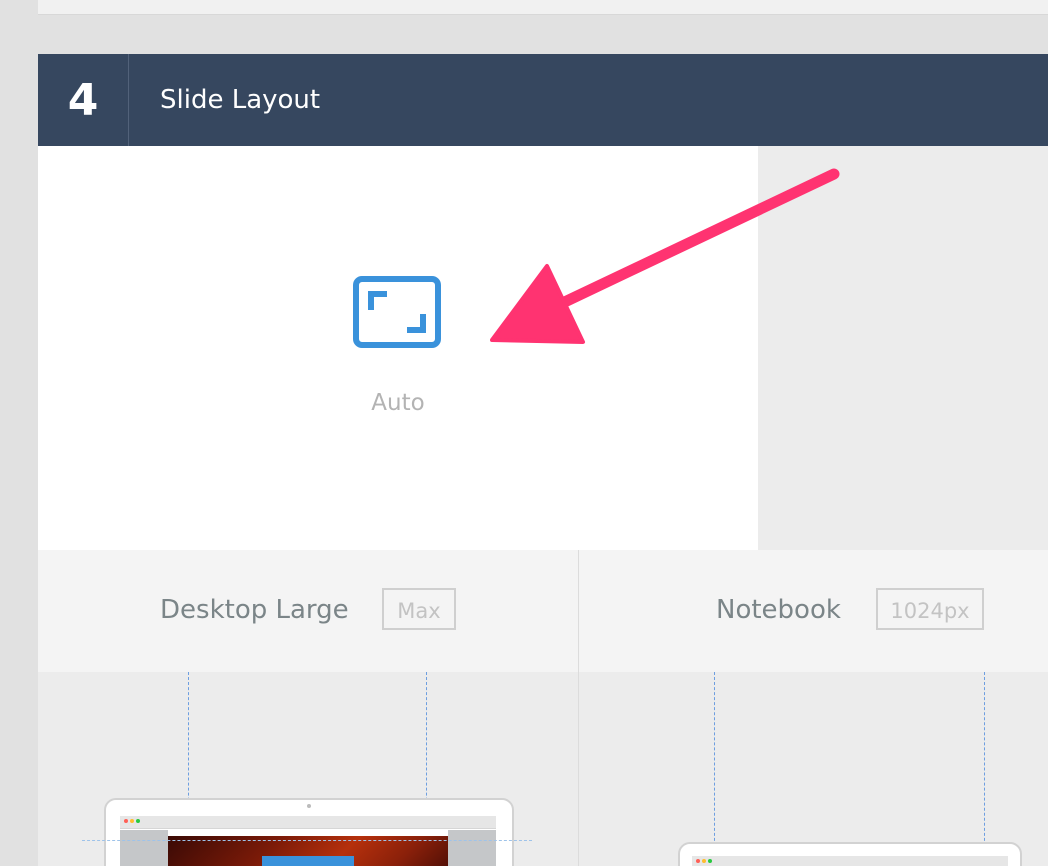 The image size is (1048, 866). I want to click on device-name-desktop-large: Desktop Large, so click(254, 610).